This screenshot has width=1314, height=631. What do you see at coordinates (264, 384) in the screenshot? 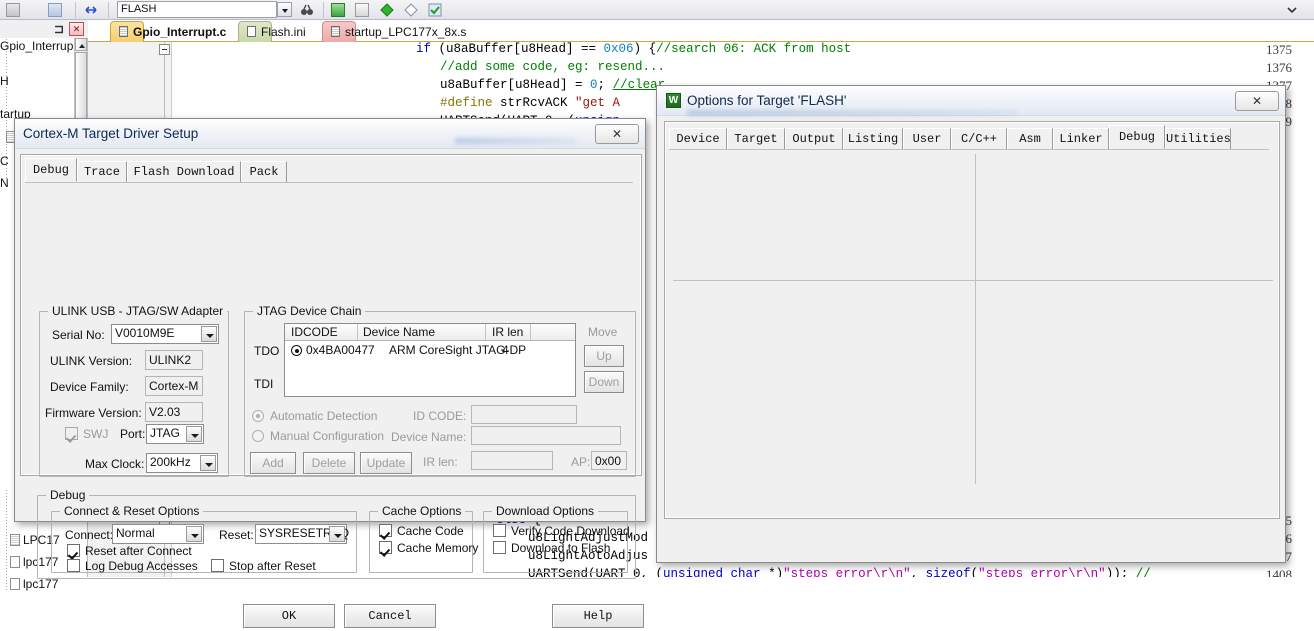
I see `tdi-label: TDI` at bounding box center [264, 384].